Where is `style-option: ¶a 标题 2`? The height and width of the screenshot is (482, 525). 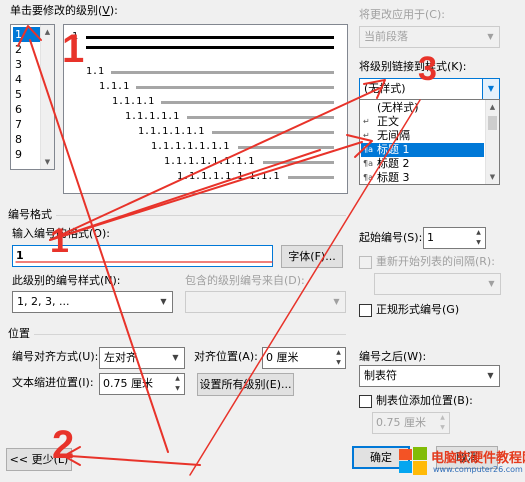 style-option: ¶a 标题 2 is located at coordinates (422, 164).